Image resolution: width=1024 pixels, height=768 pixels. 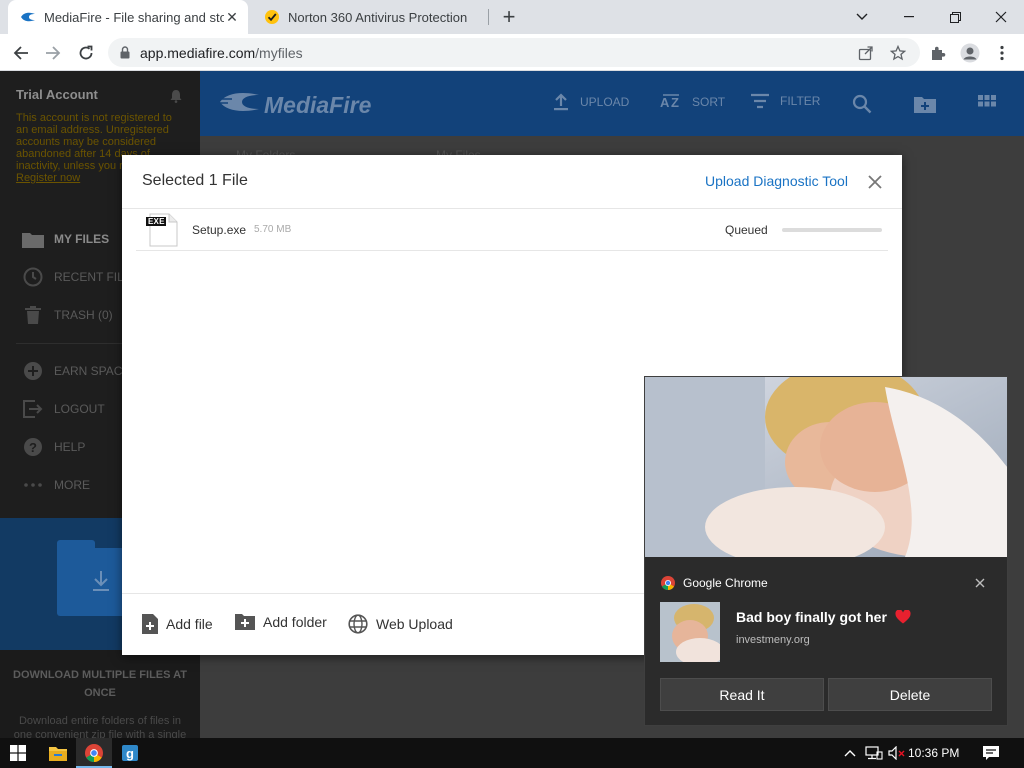 I want to click on folder-icon, so click(x=33, y=239).